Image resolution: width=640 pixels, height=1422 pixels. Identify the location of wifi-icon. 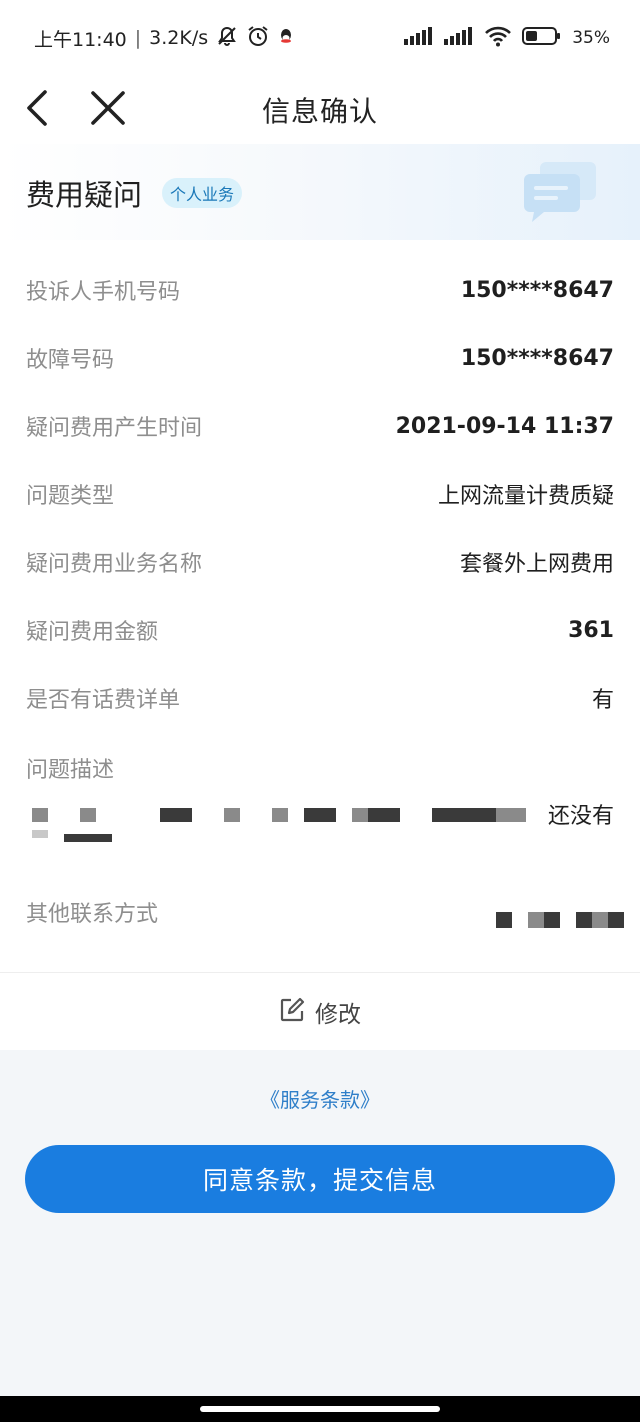
(498, 38).